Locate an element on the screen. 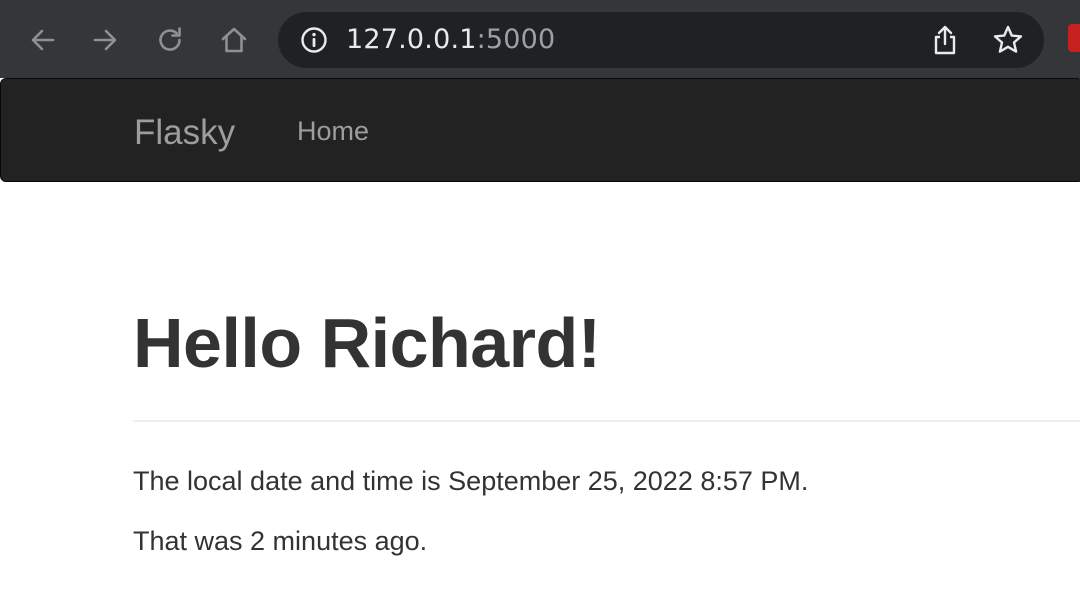  url-host: 127.0.0.1 is located at coordinates (411, 39).